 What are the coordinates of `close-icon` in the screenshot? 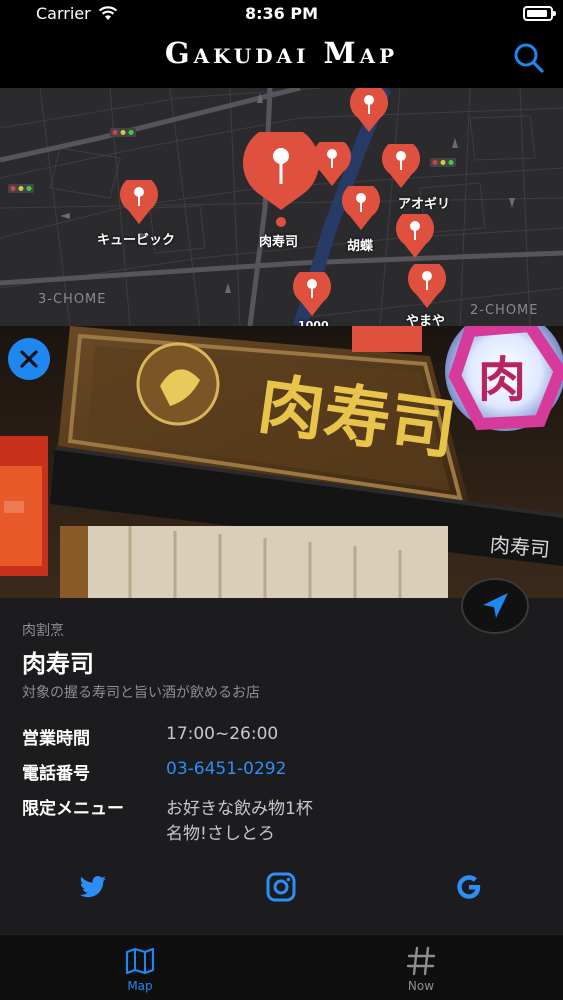 It's located at (29, 359).